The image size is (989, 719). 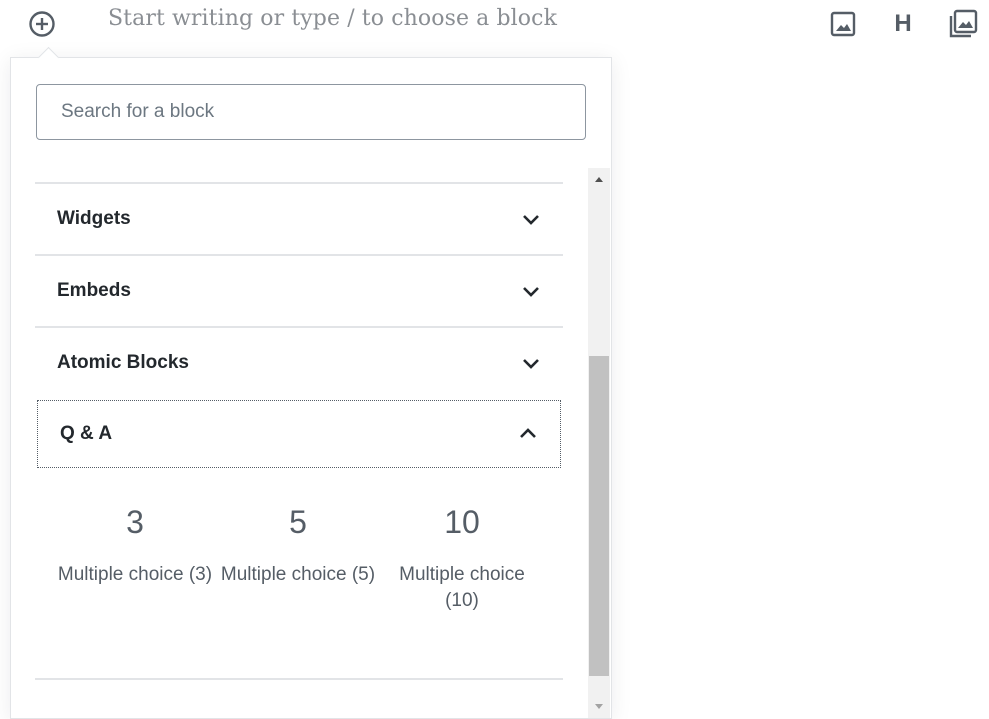 I want to click on add-block-button, so click(x=42, y=24).